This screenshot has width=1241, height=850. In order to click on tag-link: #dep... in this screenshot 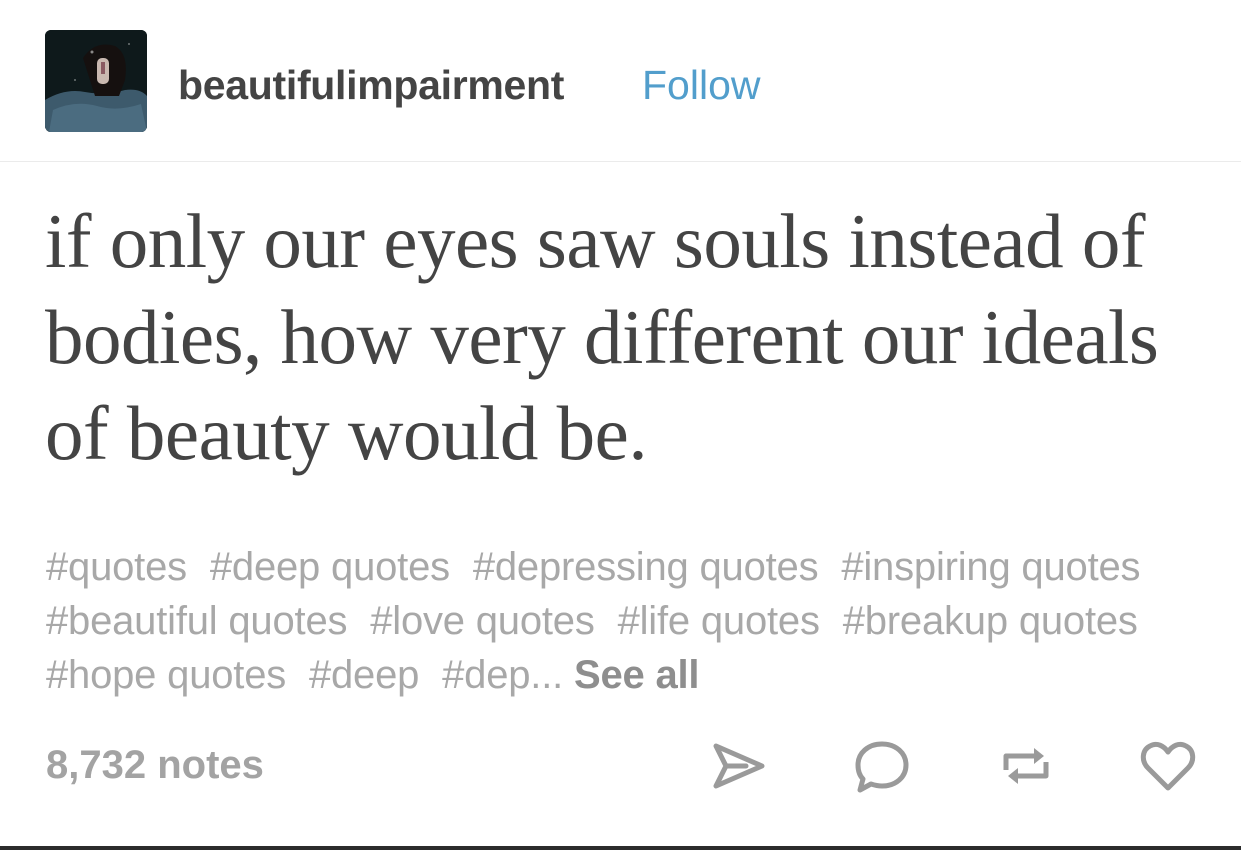, I will do `click(502, 675)`.